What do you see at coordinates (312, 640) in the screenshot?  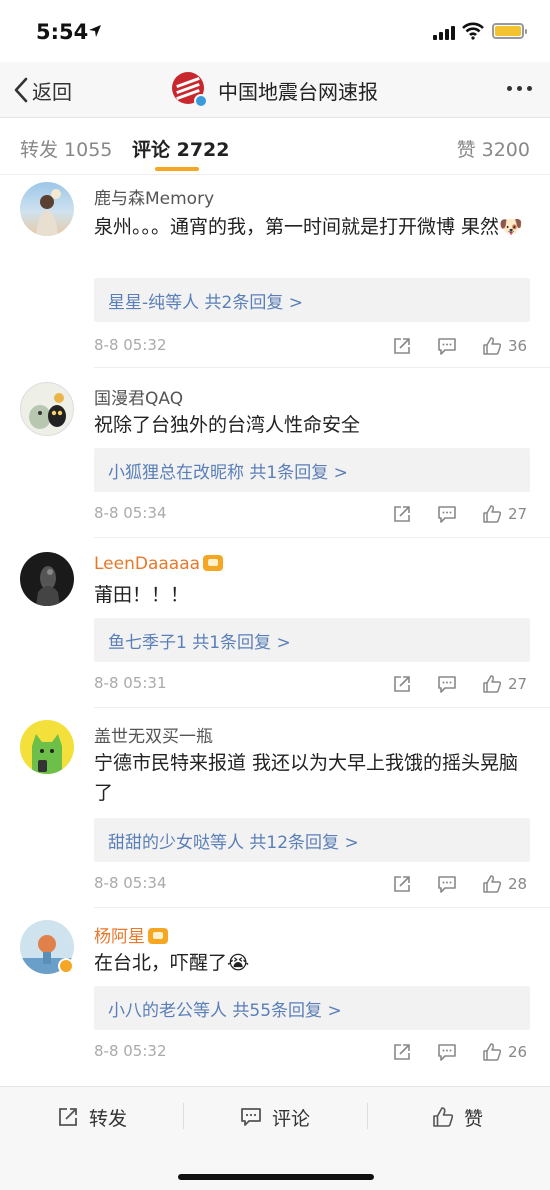 I see `reply-summary: 鱼七季子1 共1条回复 >` at bounding box center [312, 640].